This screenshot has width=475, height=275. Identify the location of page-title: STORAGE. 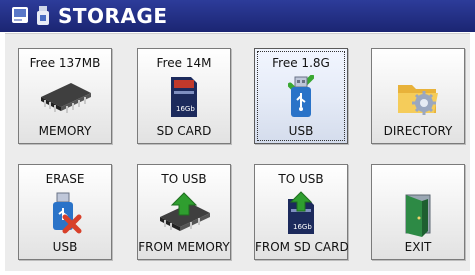
(113, 16).